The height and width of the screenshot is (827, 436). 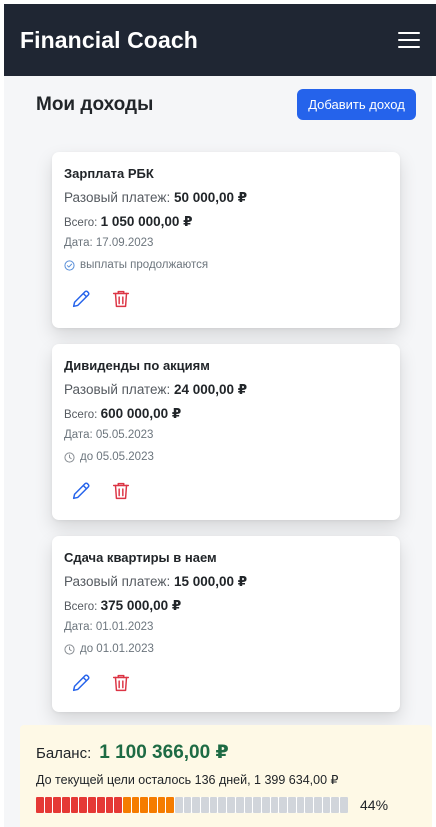 I want to click on income-title: Сдача квартиры в наем, so click(x=140, y=557).